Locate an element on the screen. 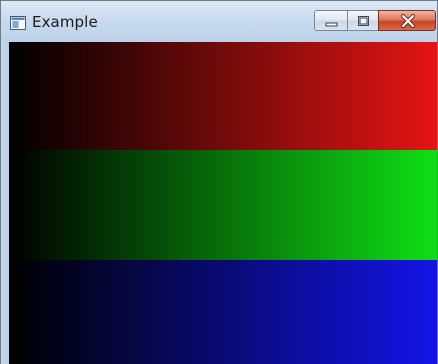 This screenshot has height=364, width=438. maximize-icon is located at coordinates (363, 21).